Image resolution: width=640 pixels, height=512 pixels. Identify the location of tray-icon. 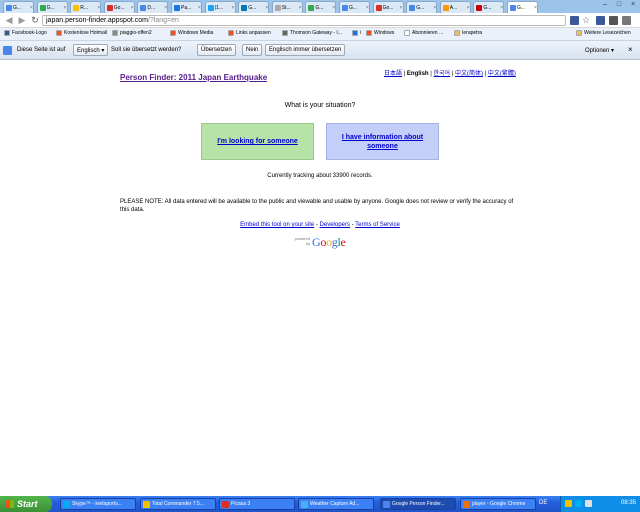
(568, 503).